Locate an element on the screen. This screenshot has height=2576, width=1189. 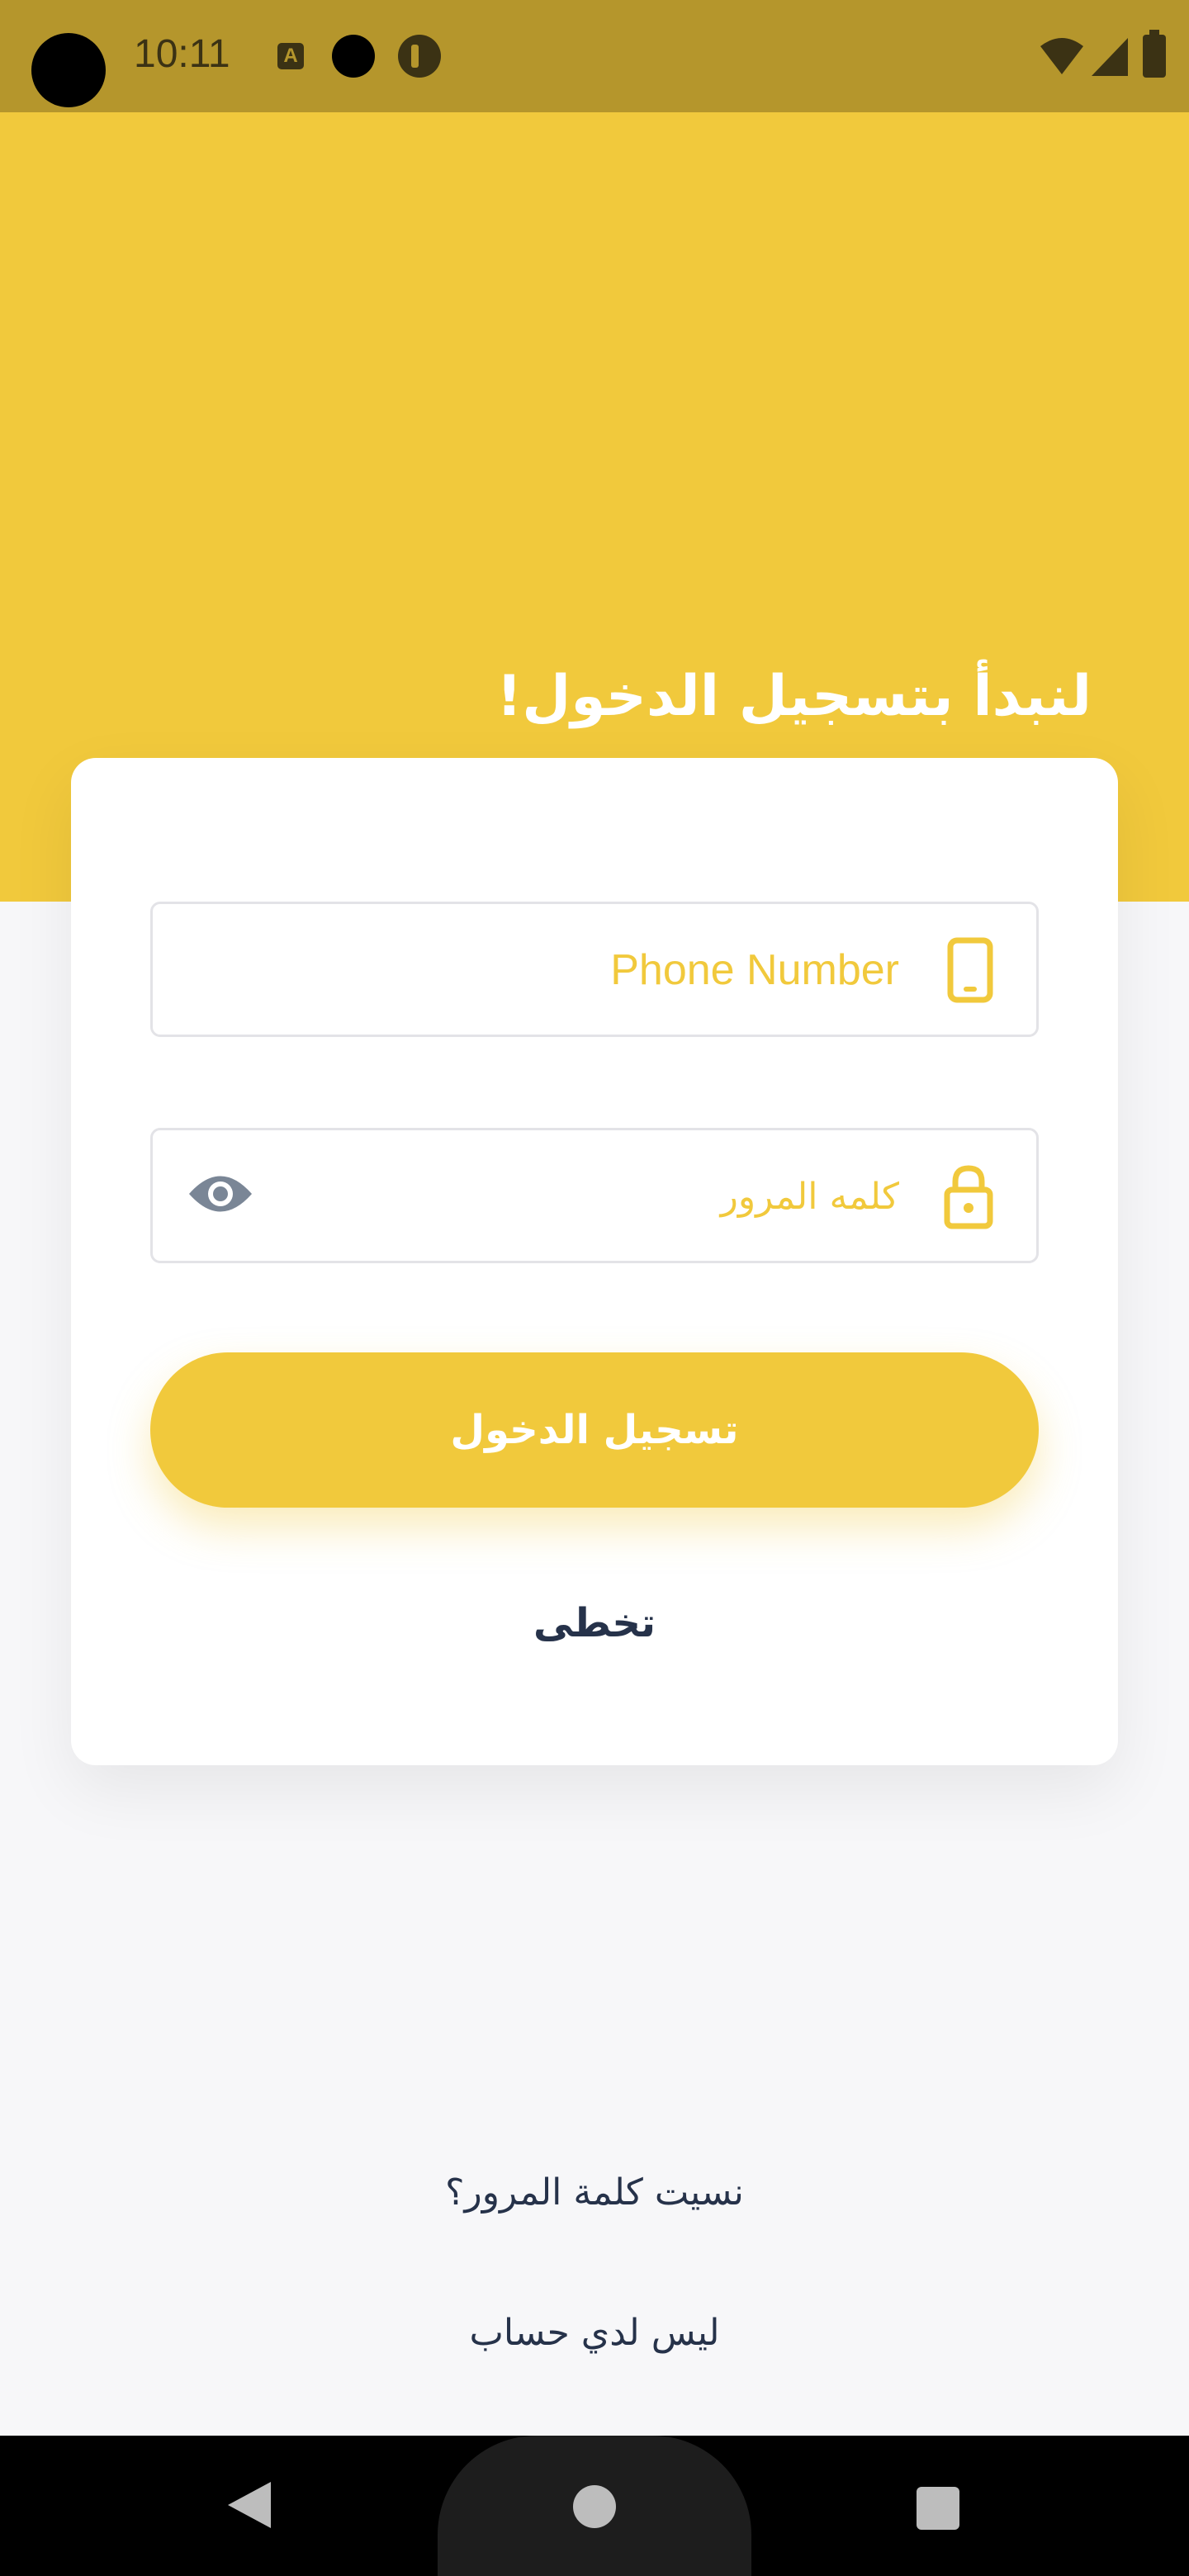
home-icon is located at coordinates (594, 2506).